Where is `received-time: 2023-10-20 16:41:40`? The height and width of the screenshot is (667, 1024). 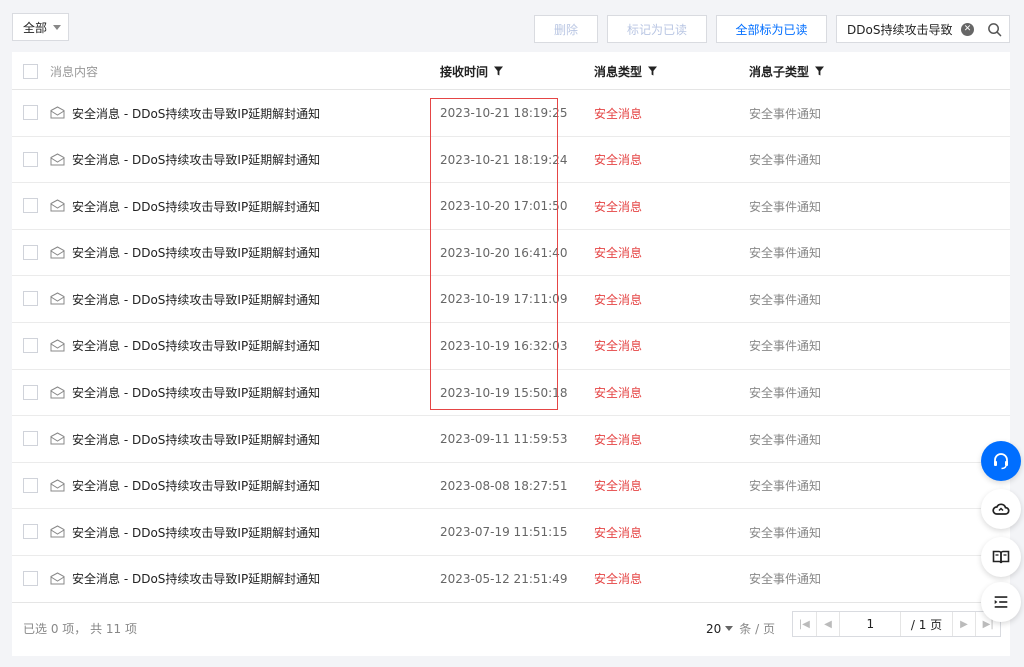 received-time: 2023-10-20 16:41:40 is located at coordinates (504, 252).